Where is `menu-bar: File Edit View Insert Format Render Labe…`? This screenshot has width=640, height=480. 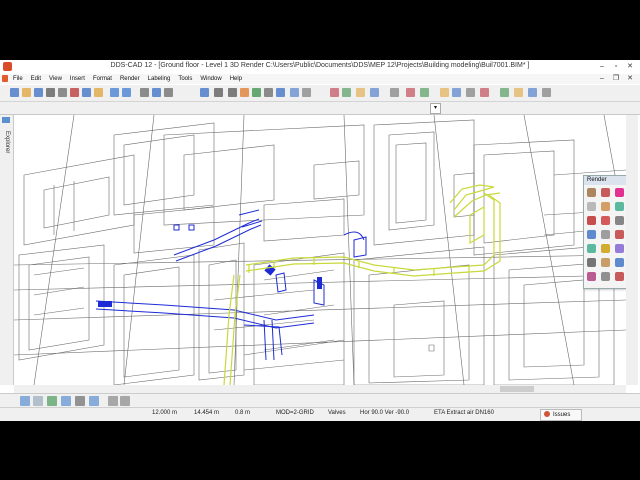 menu-bar: File Edit View Insert Format Render Labe… is located at coordinates (320, 79).